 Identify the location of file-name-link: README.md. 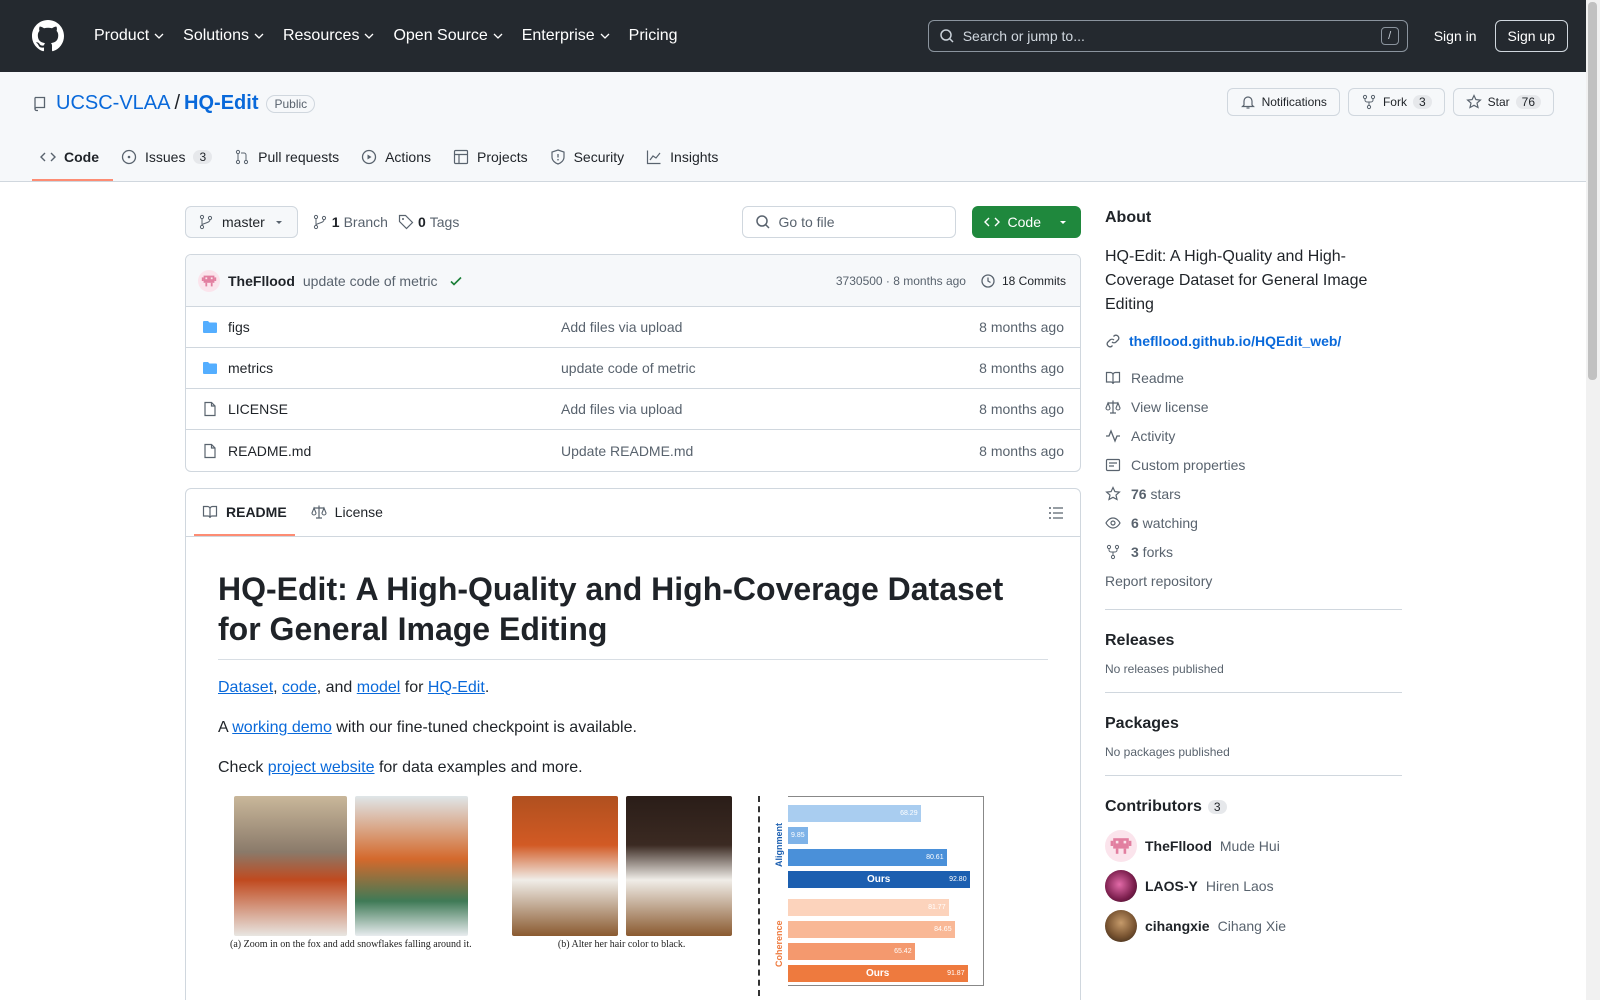
(394, 451).